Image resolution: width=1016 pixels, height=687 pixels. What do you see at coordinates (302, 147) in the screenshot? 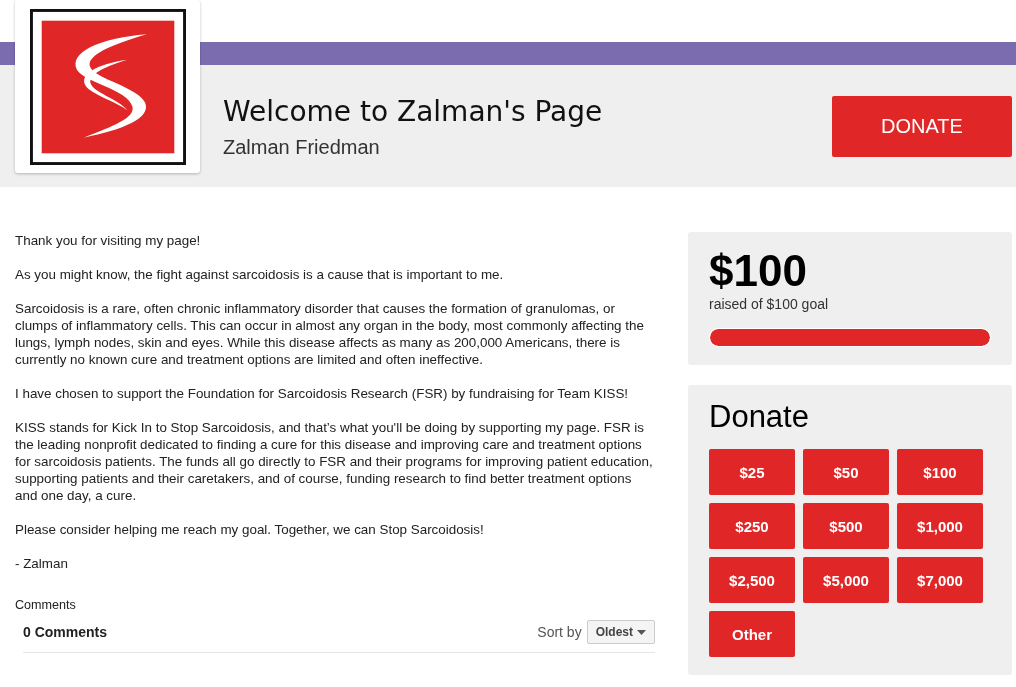
I see `fundraiser-name: Zalman Friedman` at bounding box center [302, 147].